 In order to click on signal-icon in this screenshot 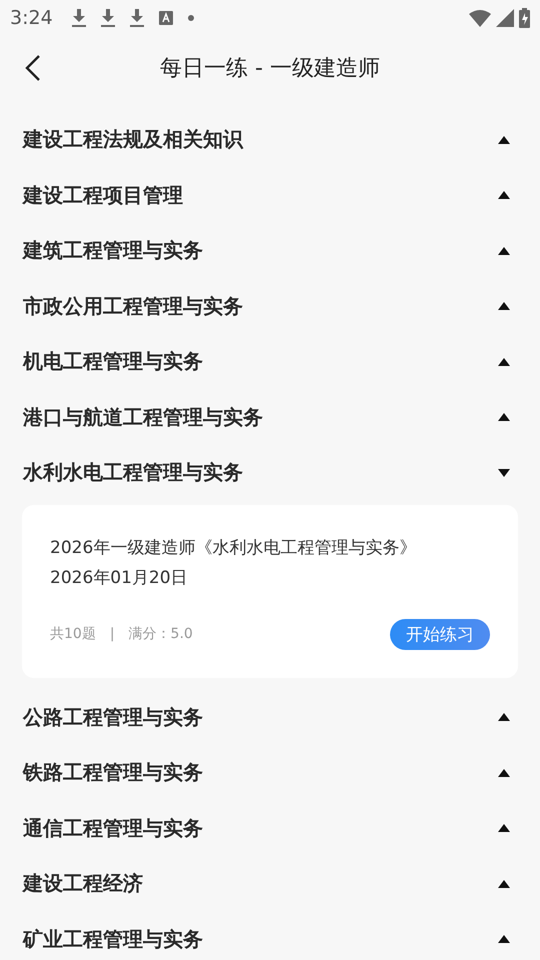, I will do `click(505, 18)`.